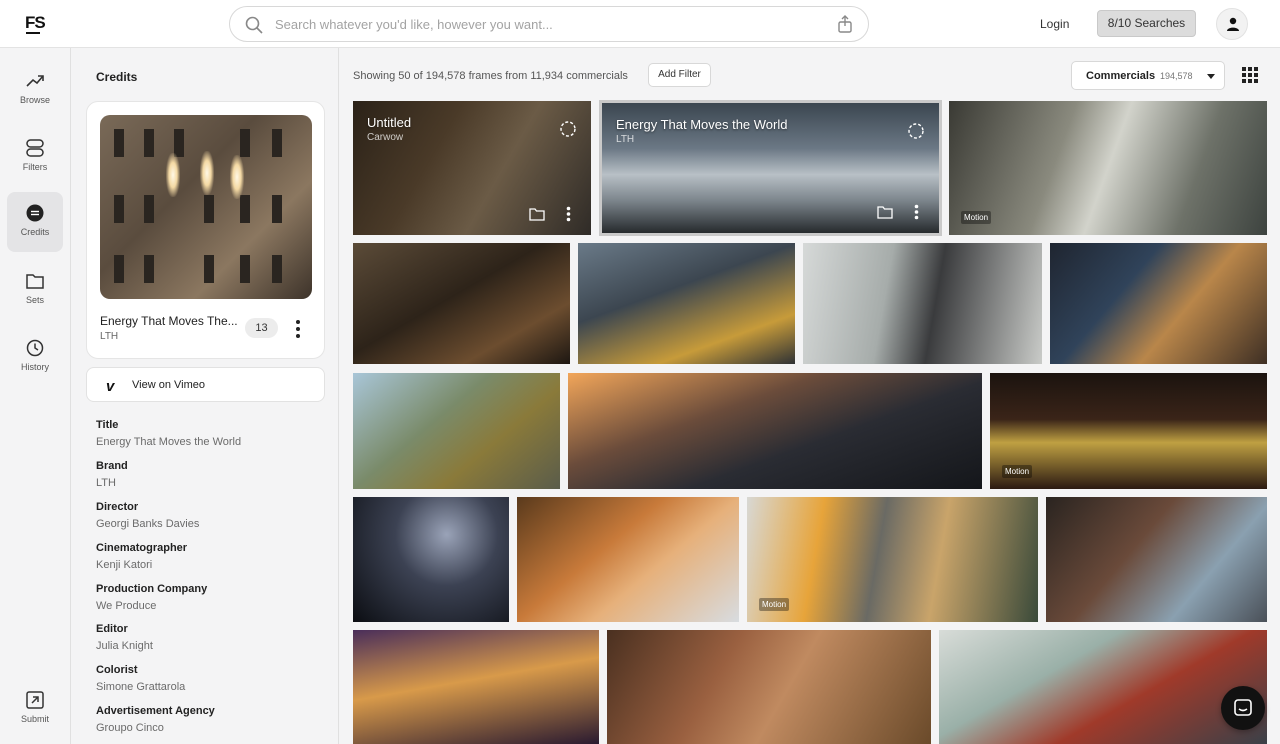  Describe the element at coordinates (35, 23) in the screenshot. I see `app-logo: FS` at that location.